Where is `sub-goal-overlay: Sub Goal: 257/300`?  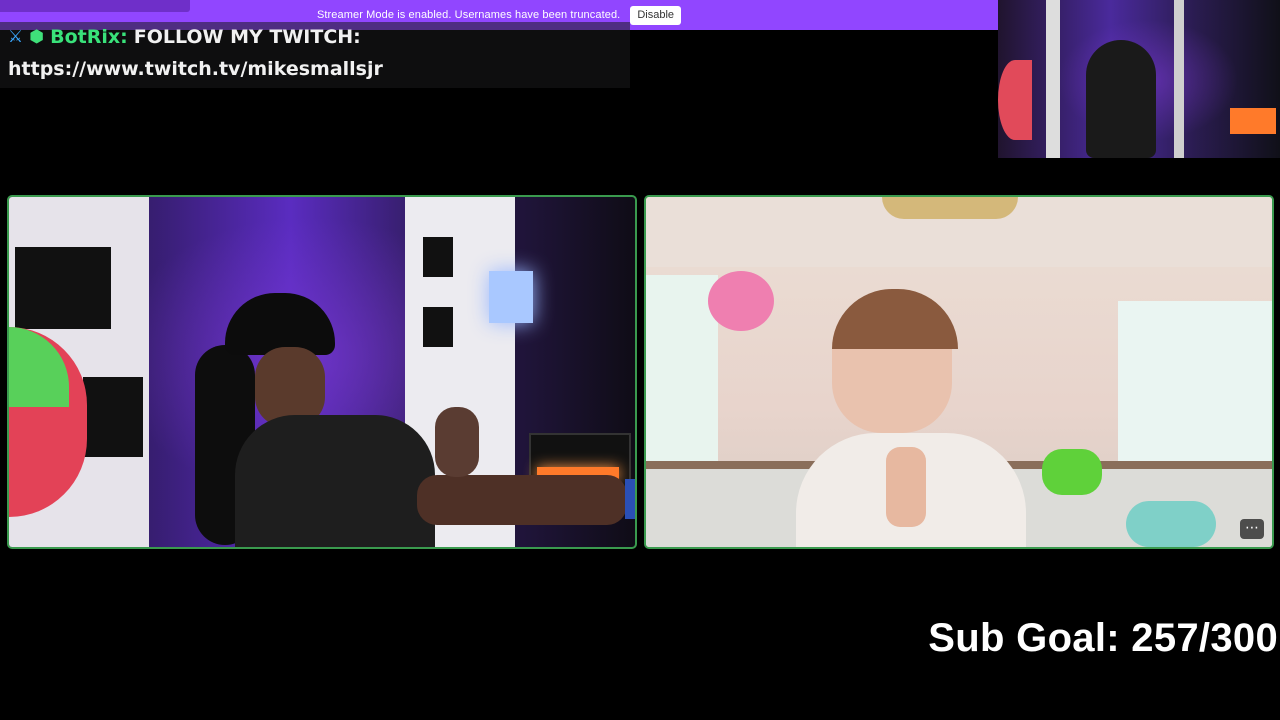 sub-goal-overlay: Sub Goal: 257/300 is located at coordinates (1103, 638).